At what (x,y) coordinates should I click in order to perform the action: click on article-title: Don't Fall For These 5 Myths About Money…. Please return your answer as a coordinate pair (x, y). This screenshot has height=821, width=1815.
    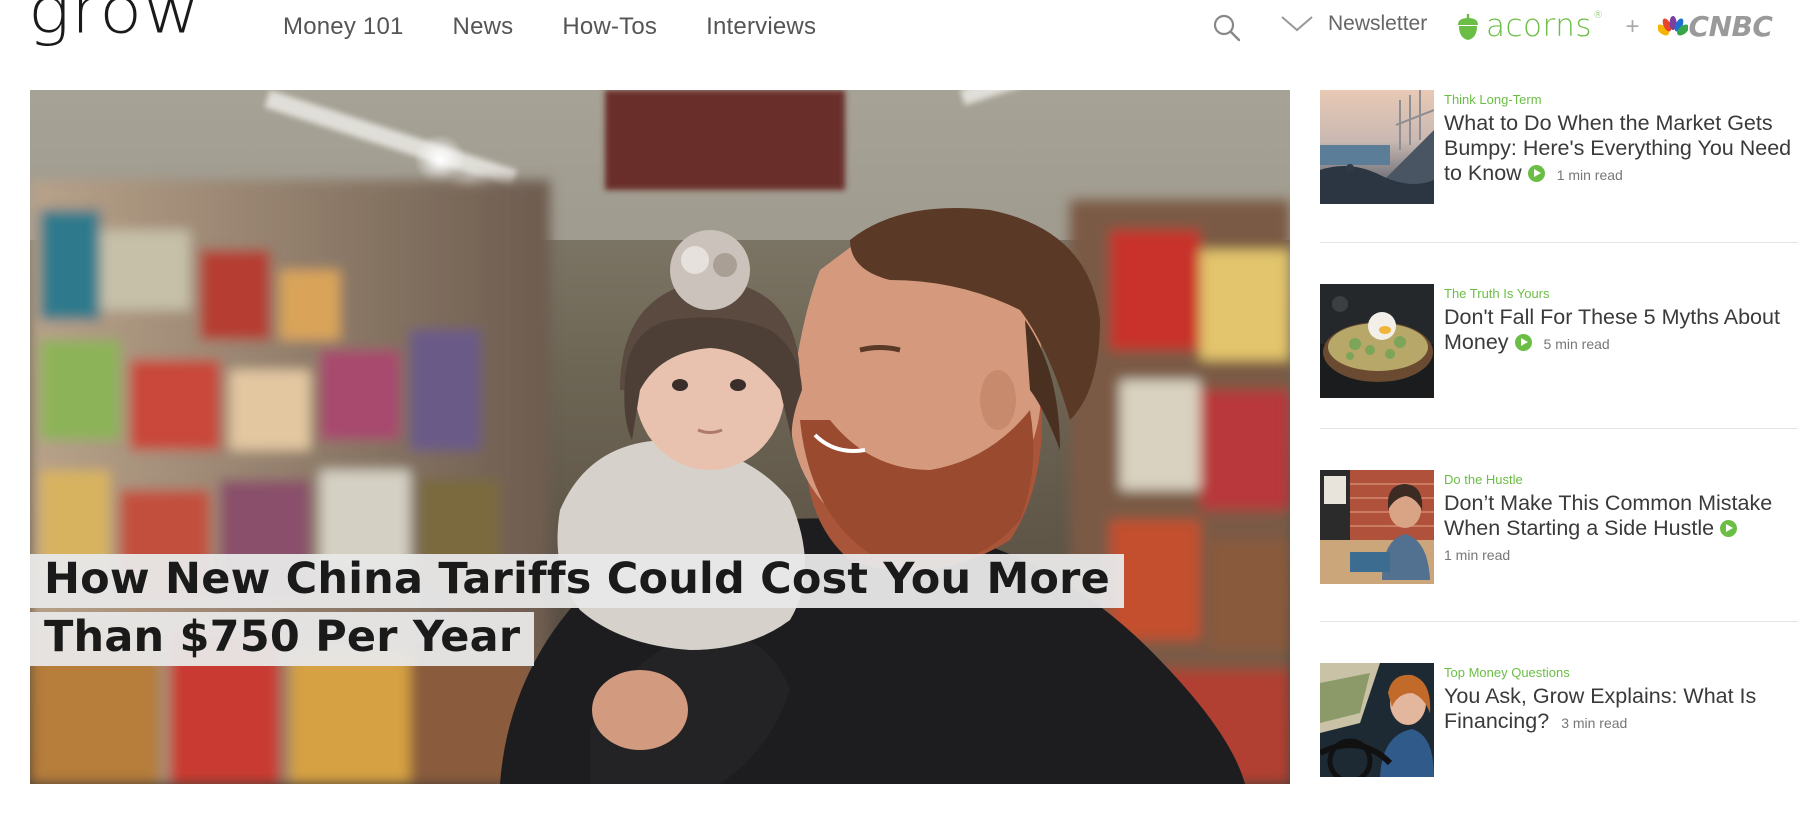
    Looking at the image, I should click on (1621, 331).